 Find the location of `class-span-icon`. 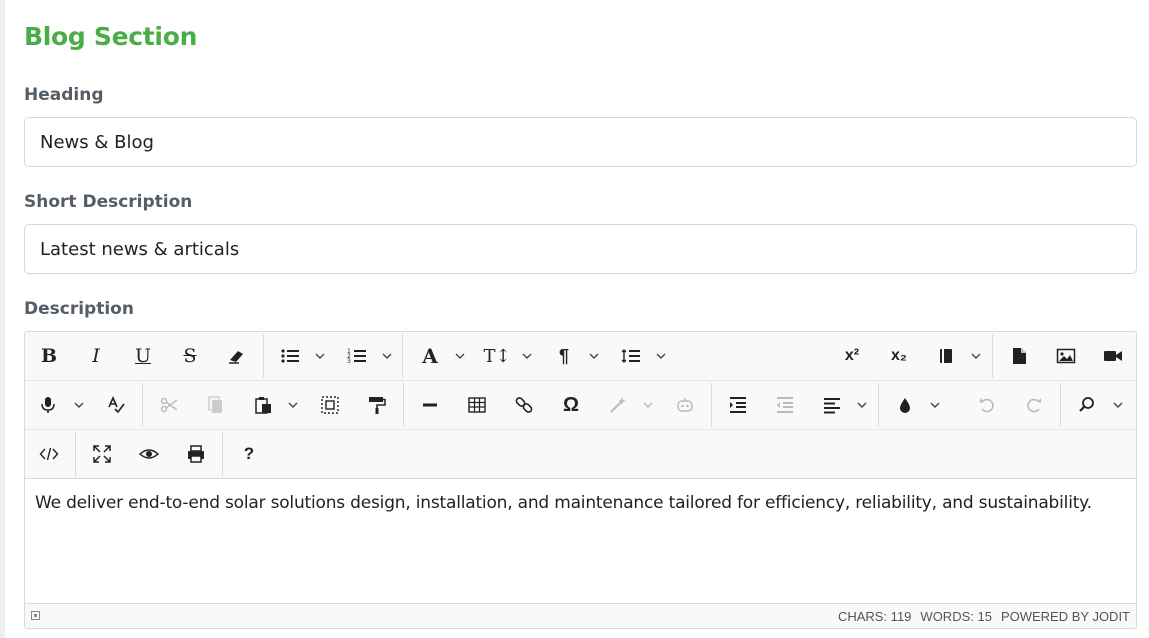

class-span-icon is located at coordinates (946, 356).